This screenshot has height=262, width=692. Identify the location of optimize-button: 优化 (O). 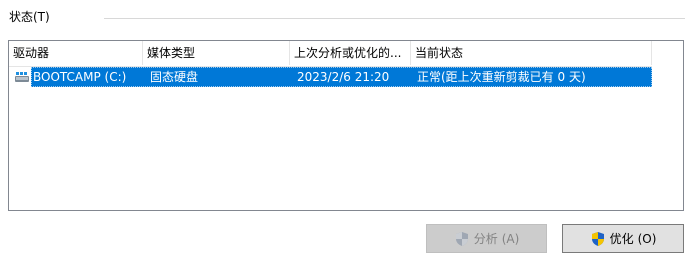
(623, 238).